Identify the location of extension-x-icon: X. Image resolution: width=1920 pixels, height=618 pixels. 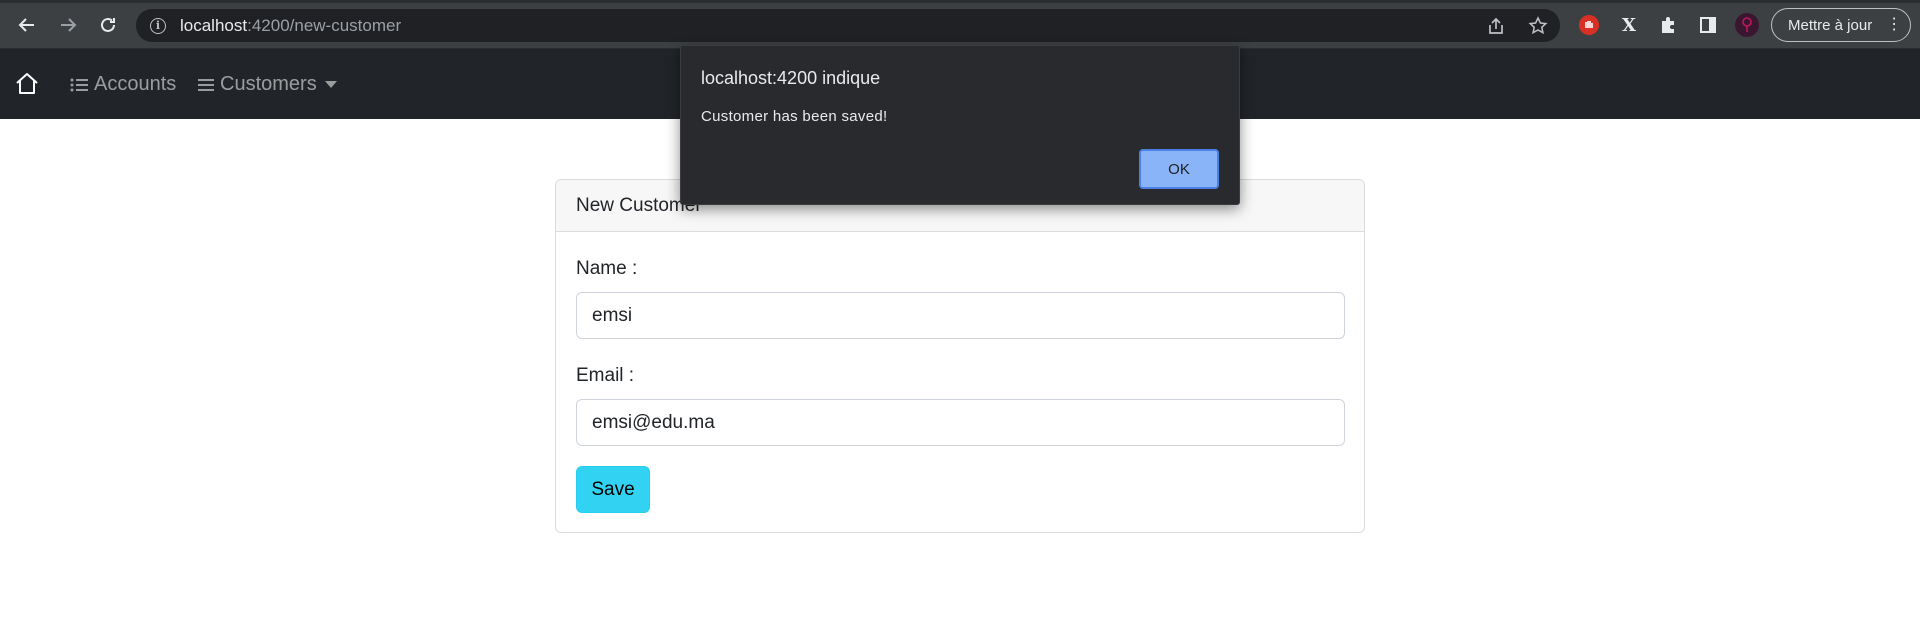
(1629, 25).